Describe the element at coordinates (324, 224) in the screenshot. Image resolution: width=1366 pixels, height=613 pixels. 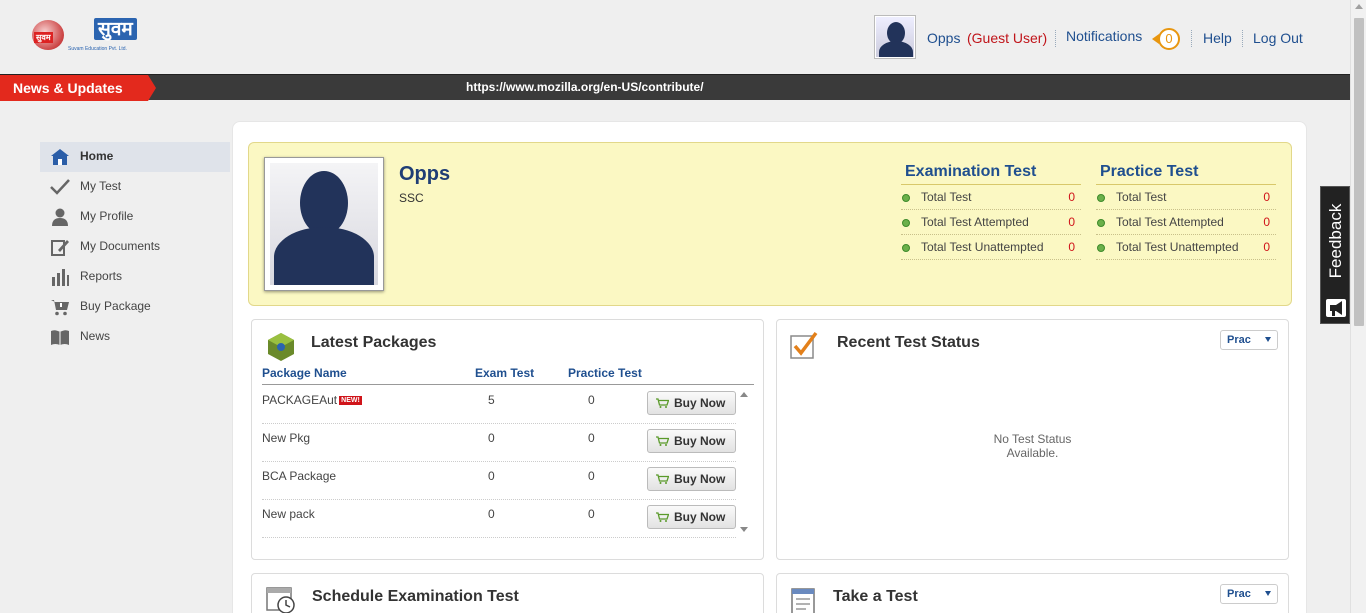
I see `profile-photo` at that location.